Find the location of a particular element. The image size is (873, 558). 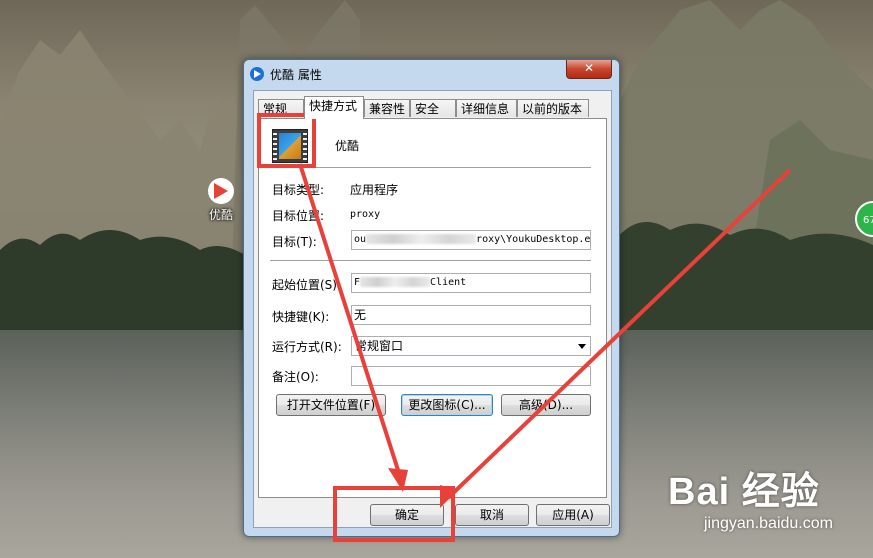

hotkey-field: 无 is located at coordinates (471, 315).